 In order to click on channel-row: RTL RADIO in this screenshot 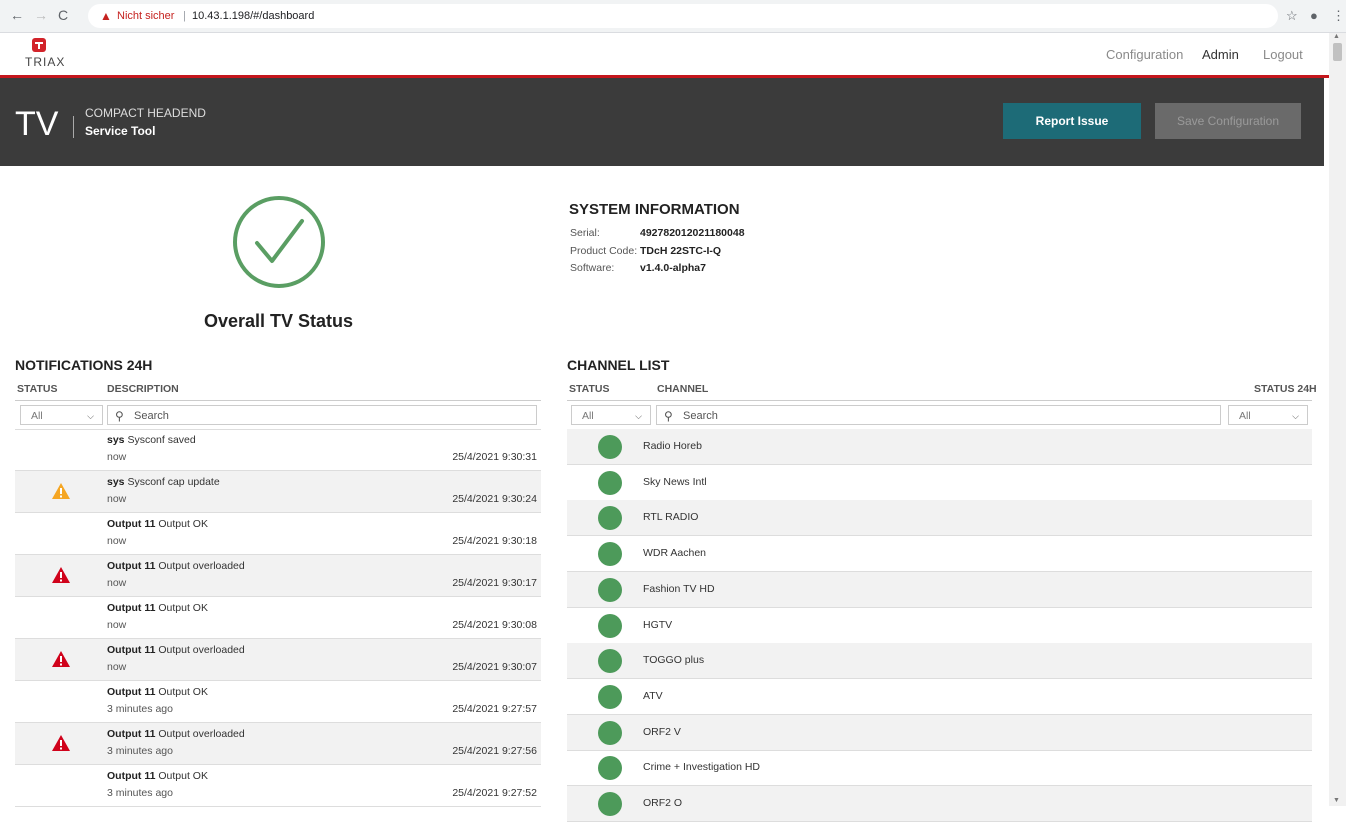, I will do `click(939, 518)`.